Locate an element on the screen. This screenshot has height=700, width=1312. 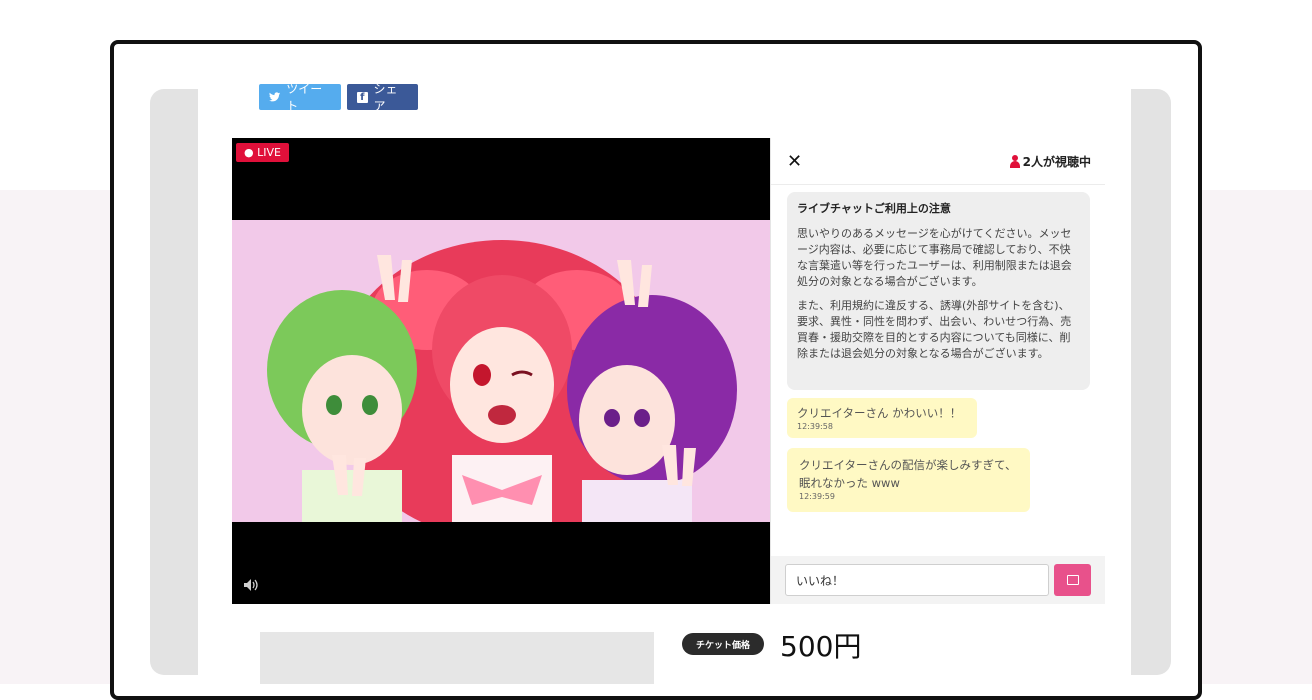
facebook-icon: f is located at coordinates (362, 97).